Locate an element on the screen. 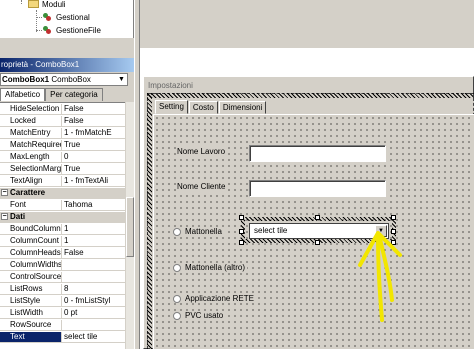 The image size is (474, 349). tree-item-module: Gestional is located at coordinates (66, 17).